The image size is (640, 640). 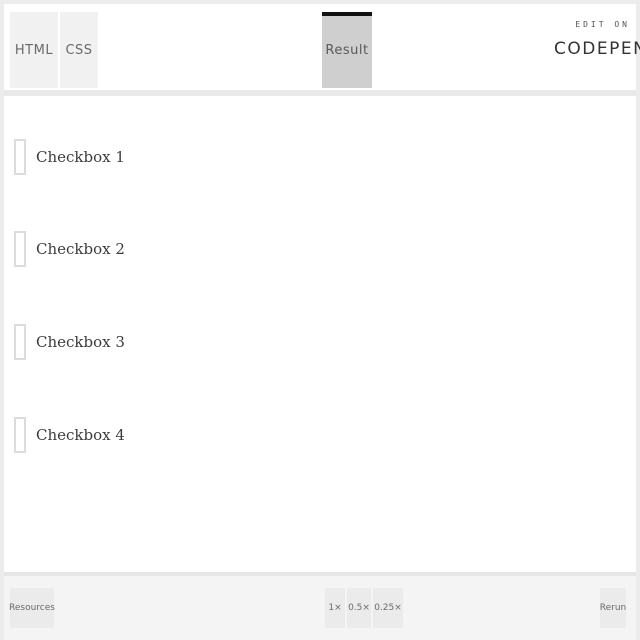 I want to click on checkbox-label: Checkbox 3, so click(x=80, y=342).